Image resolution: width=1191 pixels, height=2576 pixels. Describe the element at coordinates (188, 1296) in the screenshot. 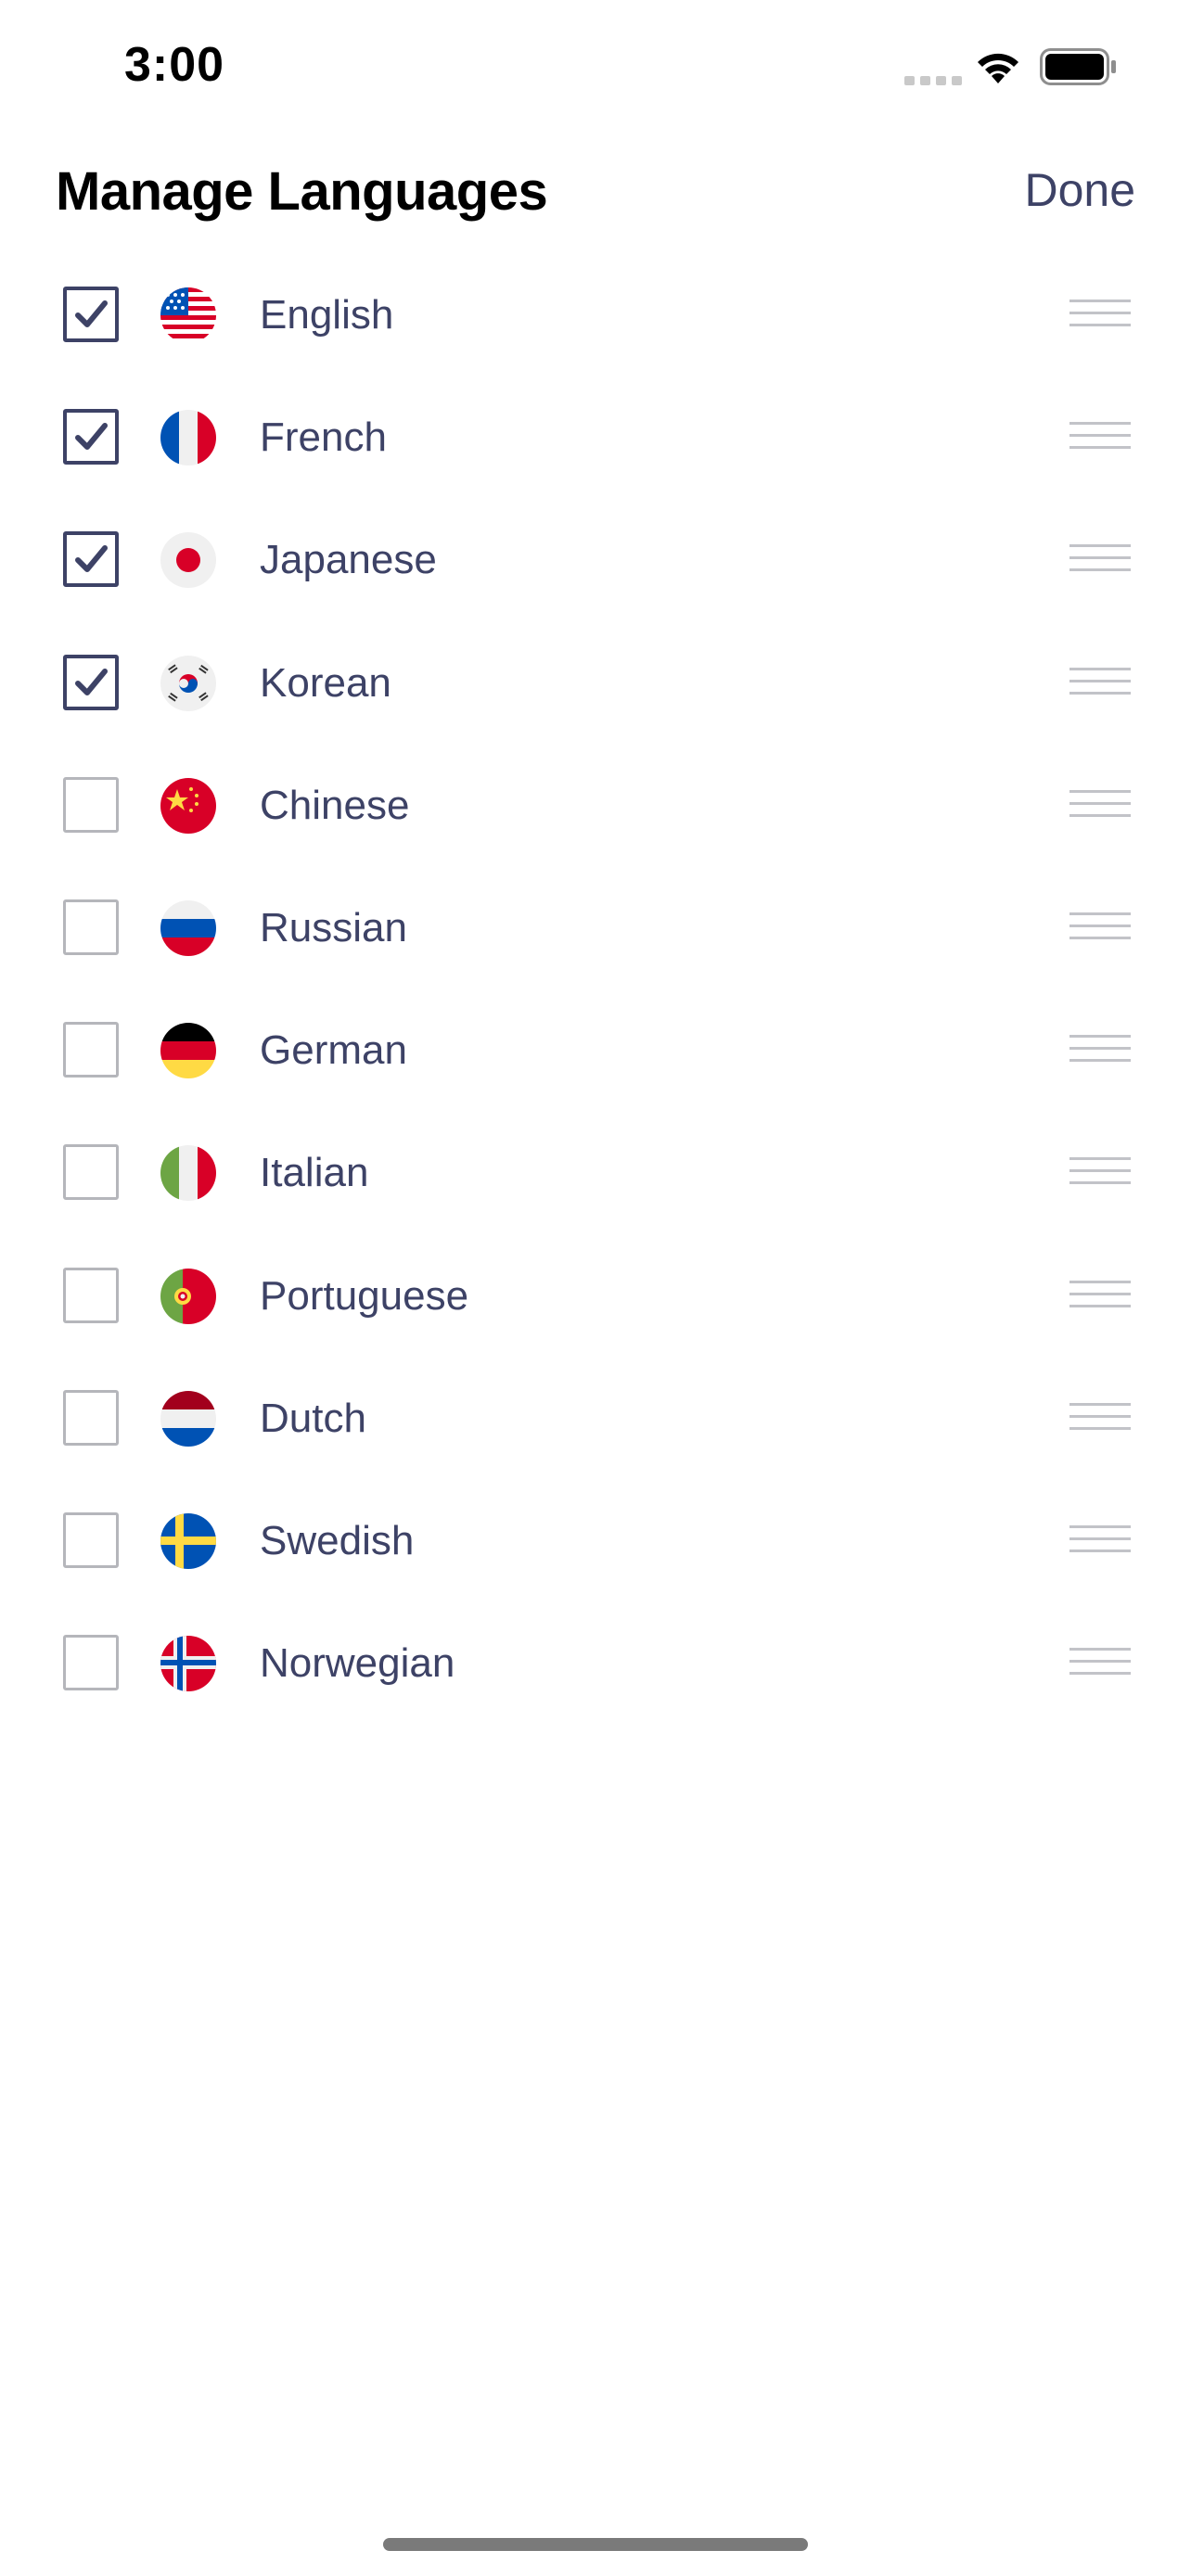

I see `portugal-flag-icon` at that location.